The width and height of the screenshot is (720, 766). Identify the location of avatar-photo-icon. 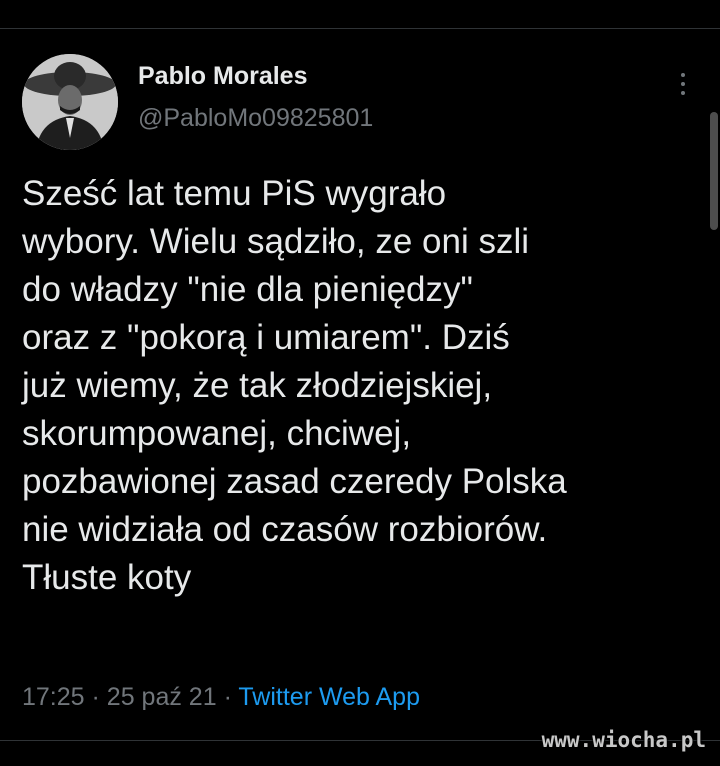
(70, 102).